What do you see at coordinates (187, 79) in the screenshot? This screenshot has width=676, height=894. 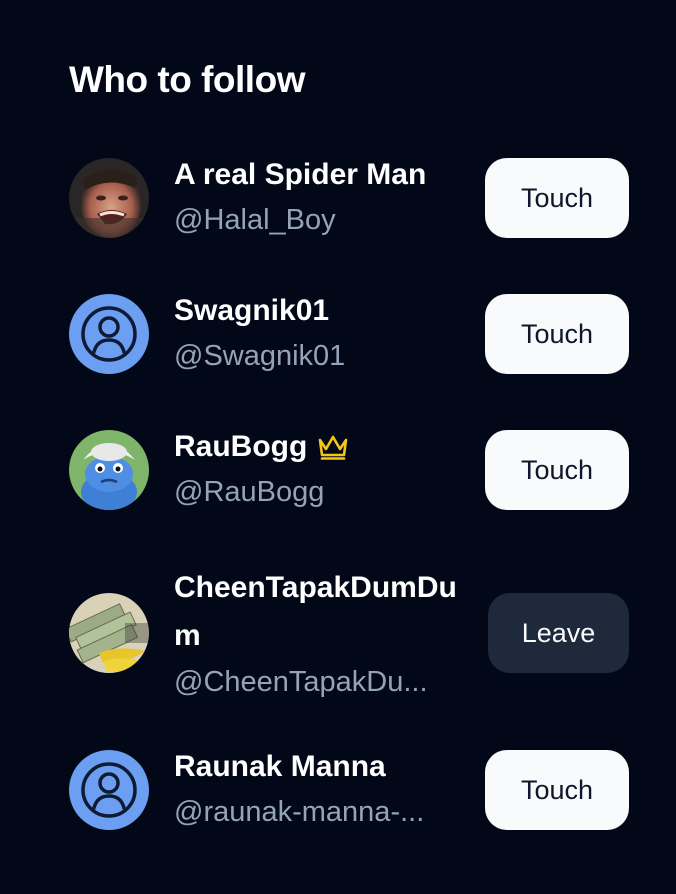 I see `section-title: Who to follow` at bounding box center [187, 79].